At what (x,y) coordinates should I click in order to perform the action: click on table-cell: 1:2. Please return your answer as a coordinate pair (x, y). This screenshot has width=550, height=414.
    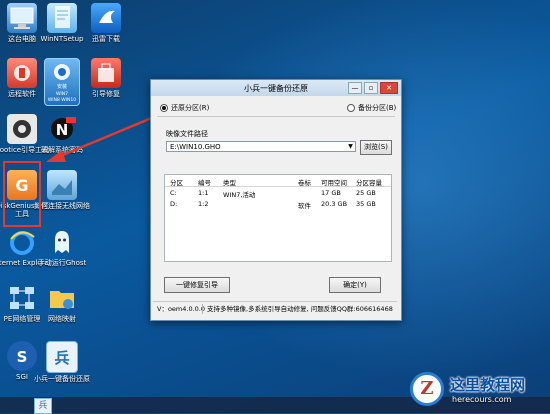
    Looking at the image, I should click on (203, 204).